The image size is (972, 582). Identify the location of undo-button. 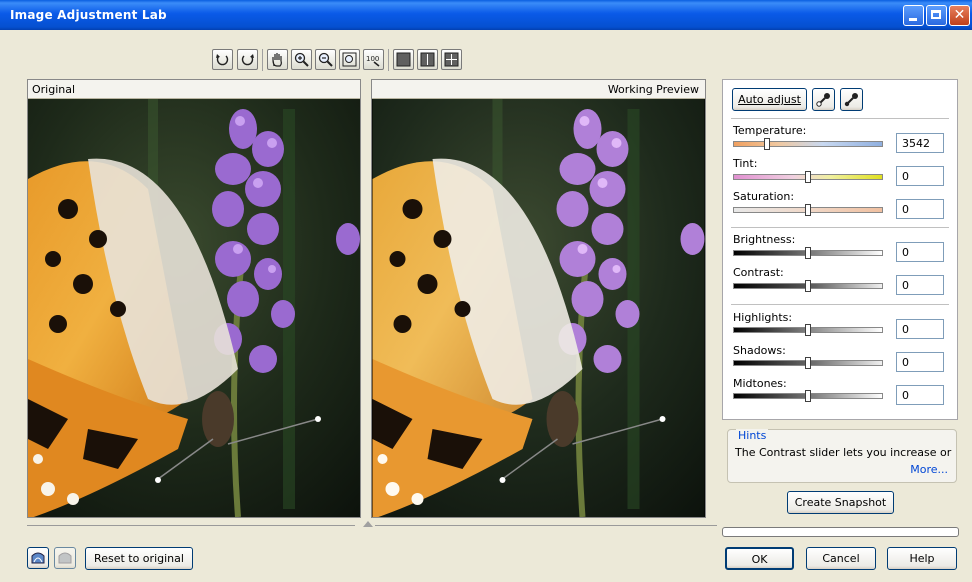
(38, 558).